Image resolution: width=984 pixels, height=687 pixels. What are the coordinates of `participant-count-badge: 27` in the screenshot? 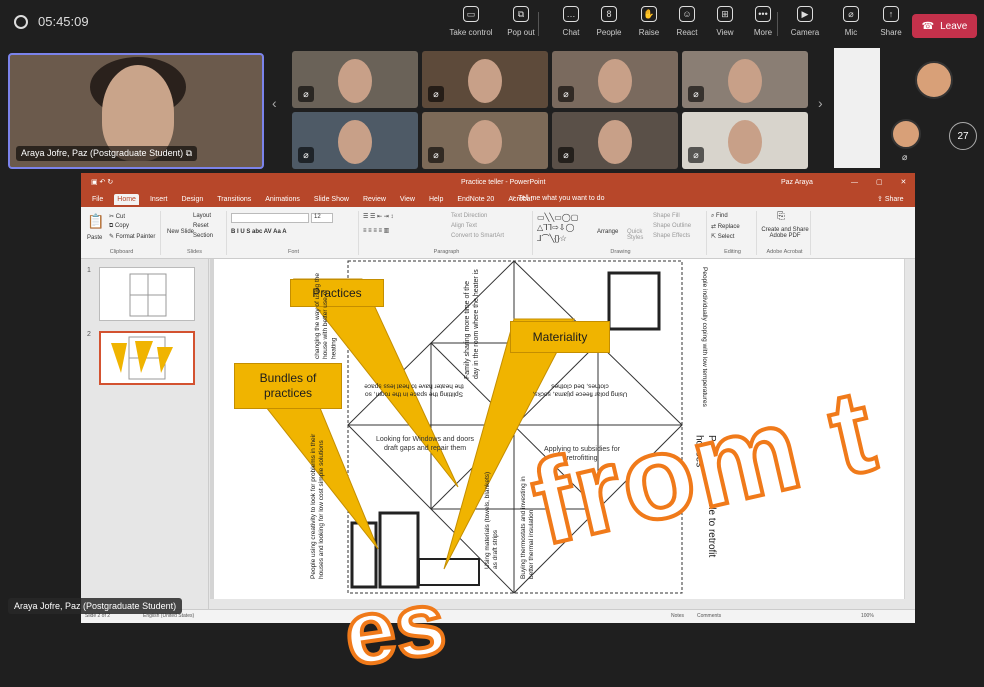 It's located at (963, 136).